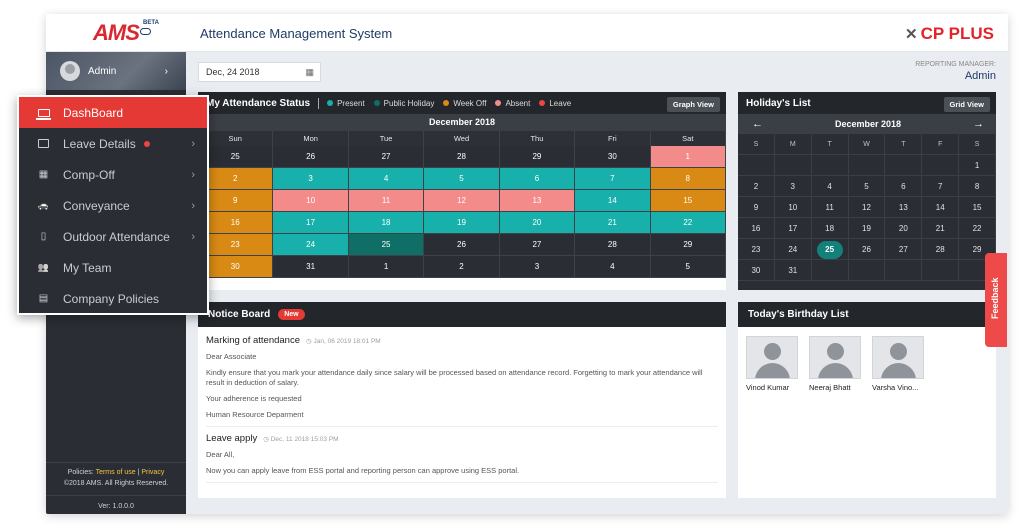  Describe the element at coordinates (977, 228) in the screenshot. I see `holiday-day: 22` at that location.